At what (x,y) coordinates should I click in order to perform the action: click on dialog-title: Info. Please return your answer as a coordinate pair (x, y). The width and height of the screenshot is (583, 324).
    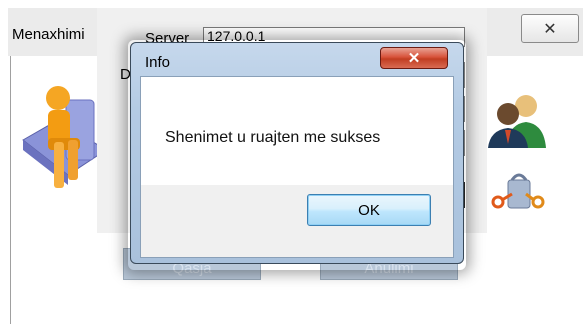
    Looking at the image, I should click on (158, 62).